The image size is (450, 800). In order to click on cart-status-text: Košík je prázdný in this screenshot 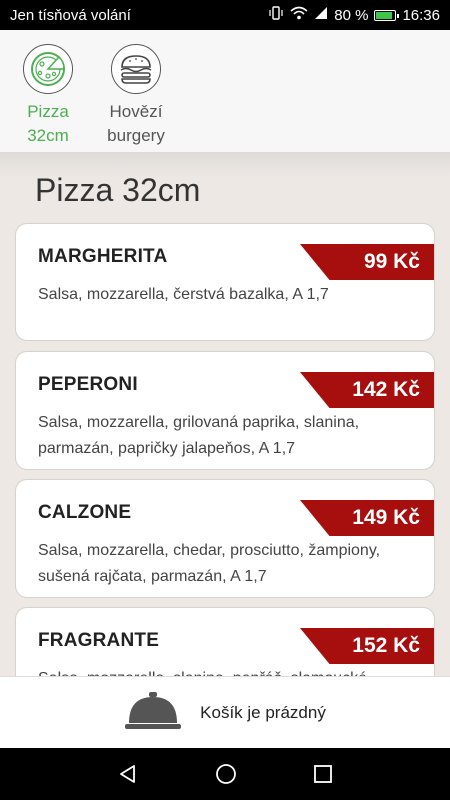, I will do `click(263, 712)`.